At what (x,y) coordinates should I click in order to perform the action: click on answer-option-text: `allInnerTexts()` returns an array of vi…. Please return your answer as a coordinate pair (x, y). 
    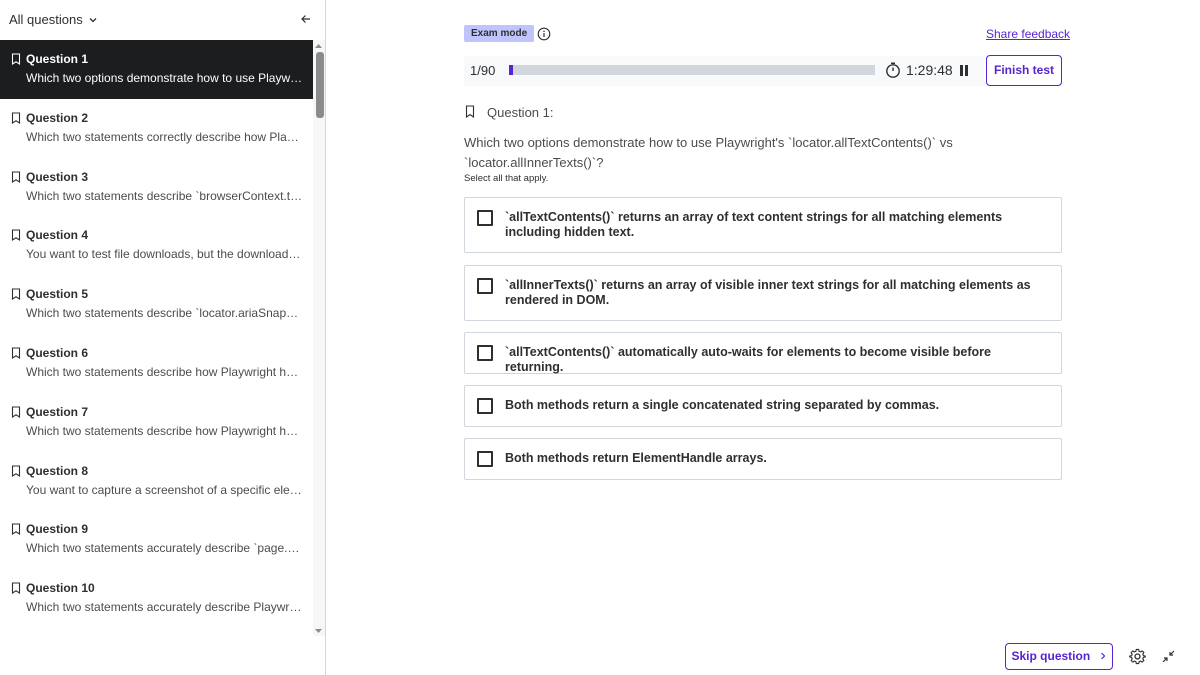
    Looking at the image, I should click on (768, 292).